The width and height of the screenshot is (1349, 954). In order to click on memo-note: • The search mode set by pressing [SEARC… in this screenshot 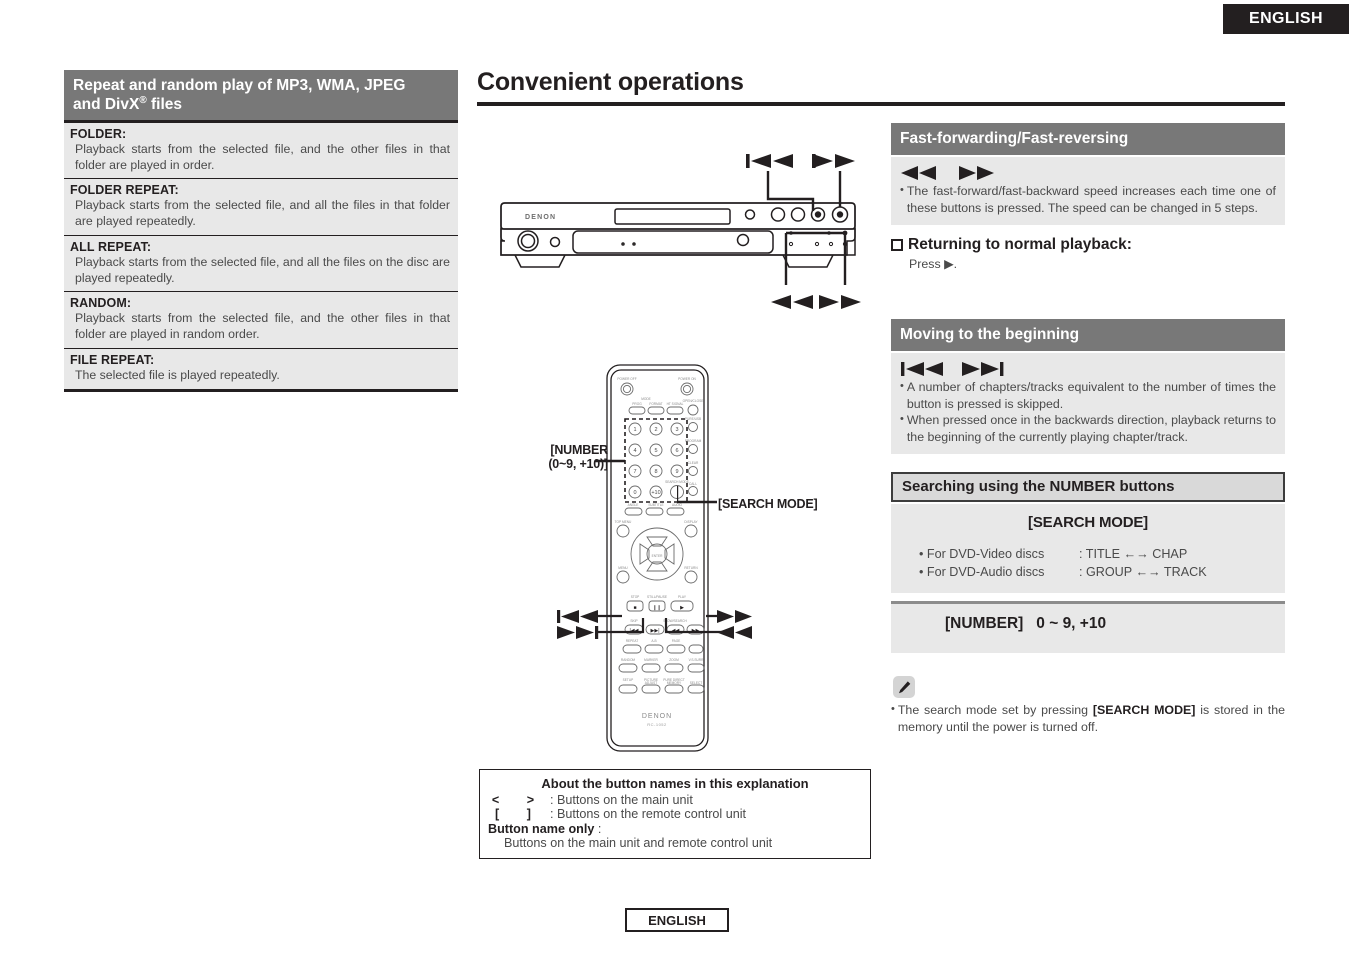, I will do `click(1088, 718)`.